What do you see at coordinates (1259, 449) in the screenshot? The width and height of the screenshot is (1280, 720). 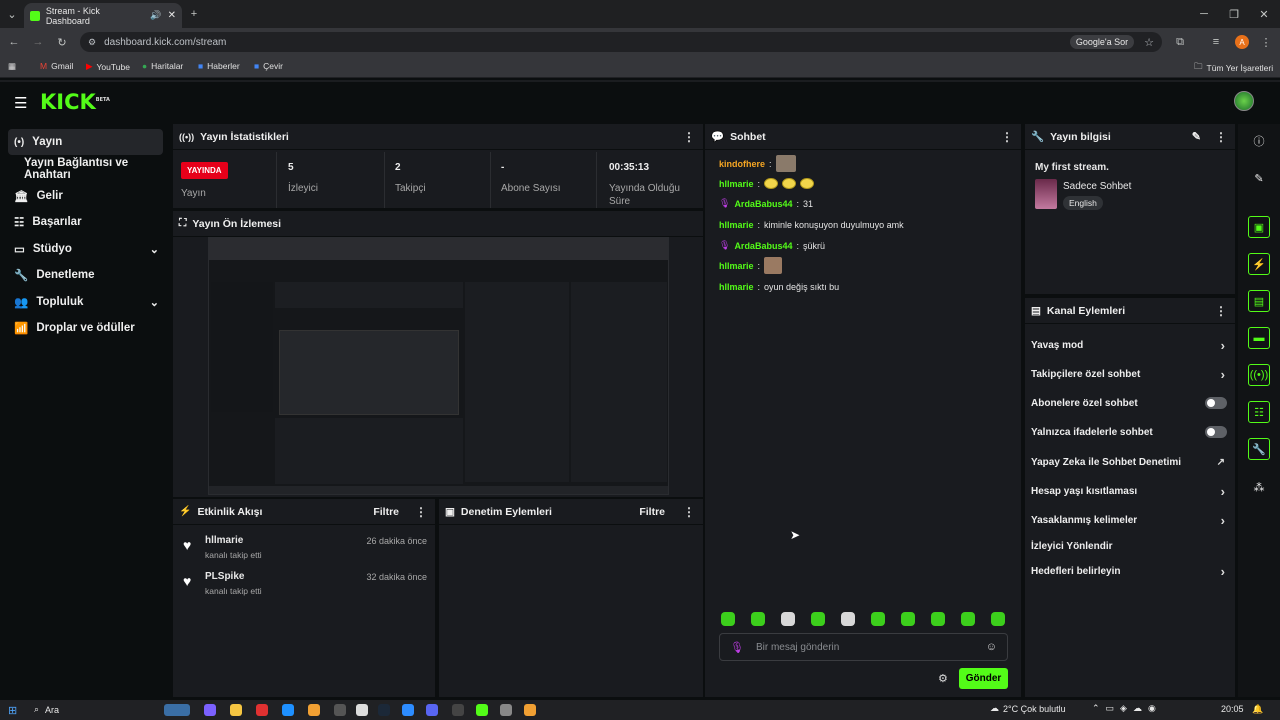 I see `wrench-icon: 🔧` at bounding box center [1259, 449].